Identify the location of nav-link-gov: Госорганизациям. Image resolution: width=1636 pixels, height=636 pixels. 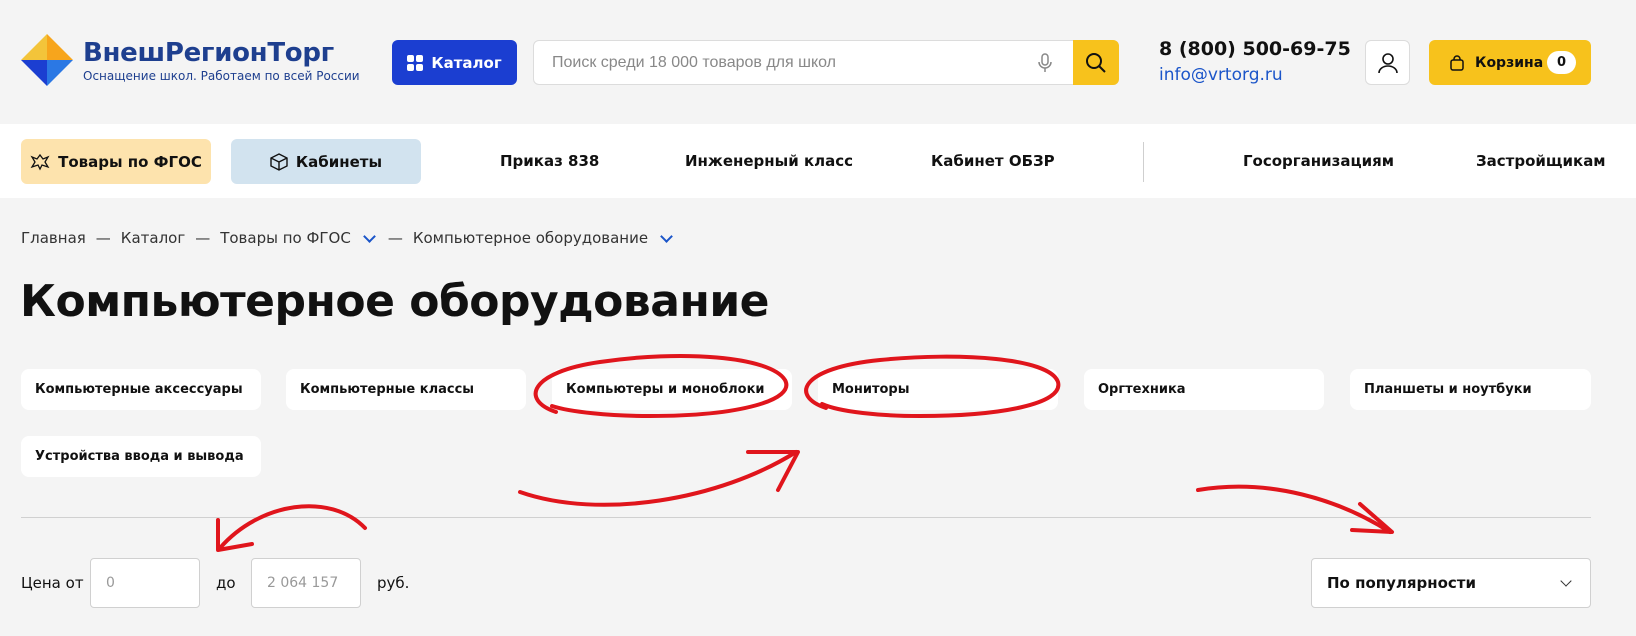
(1318, 161).